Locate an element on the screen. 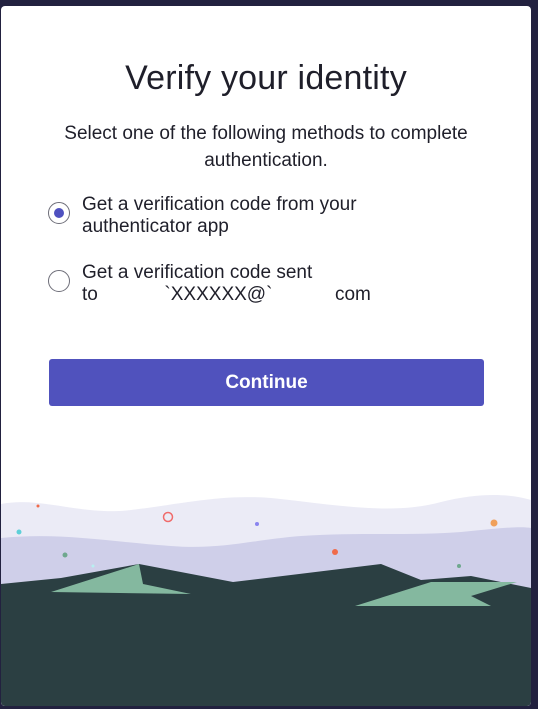  option-authenticator-app-line1: Get a verification code from your is located at coordinates (219, 204).